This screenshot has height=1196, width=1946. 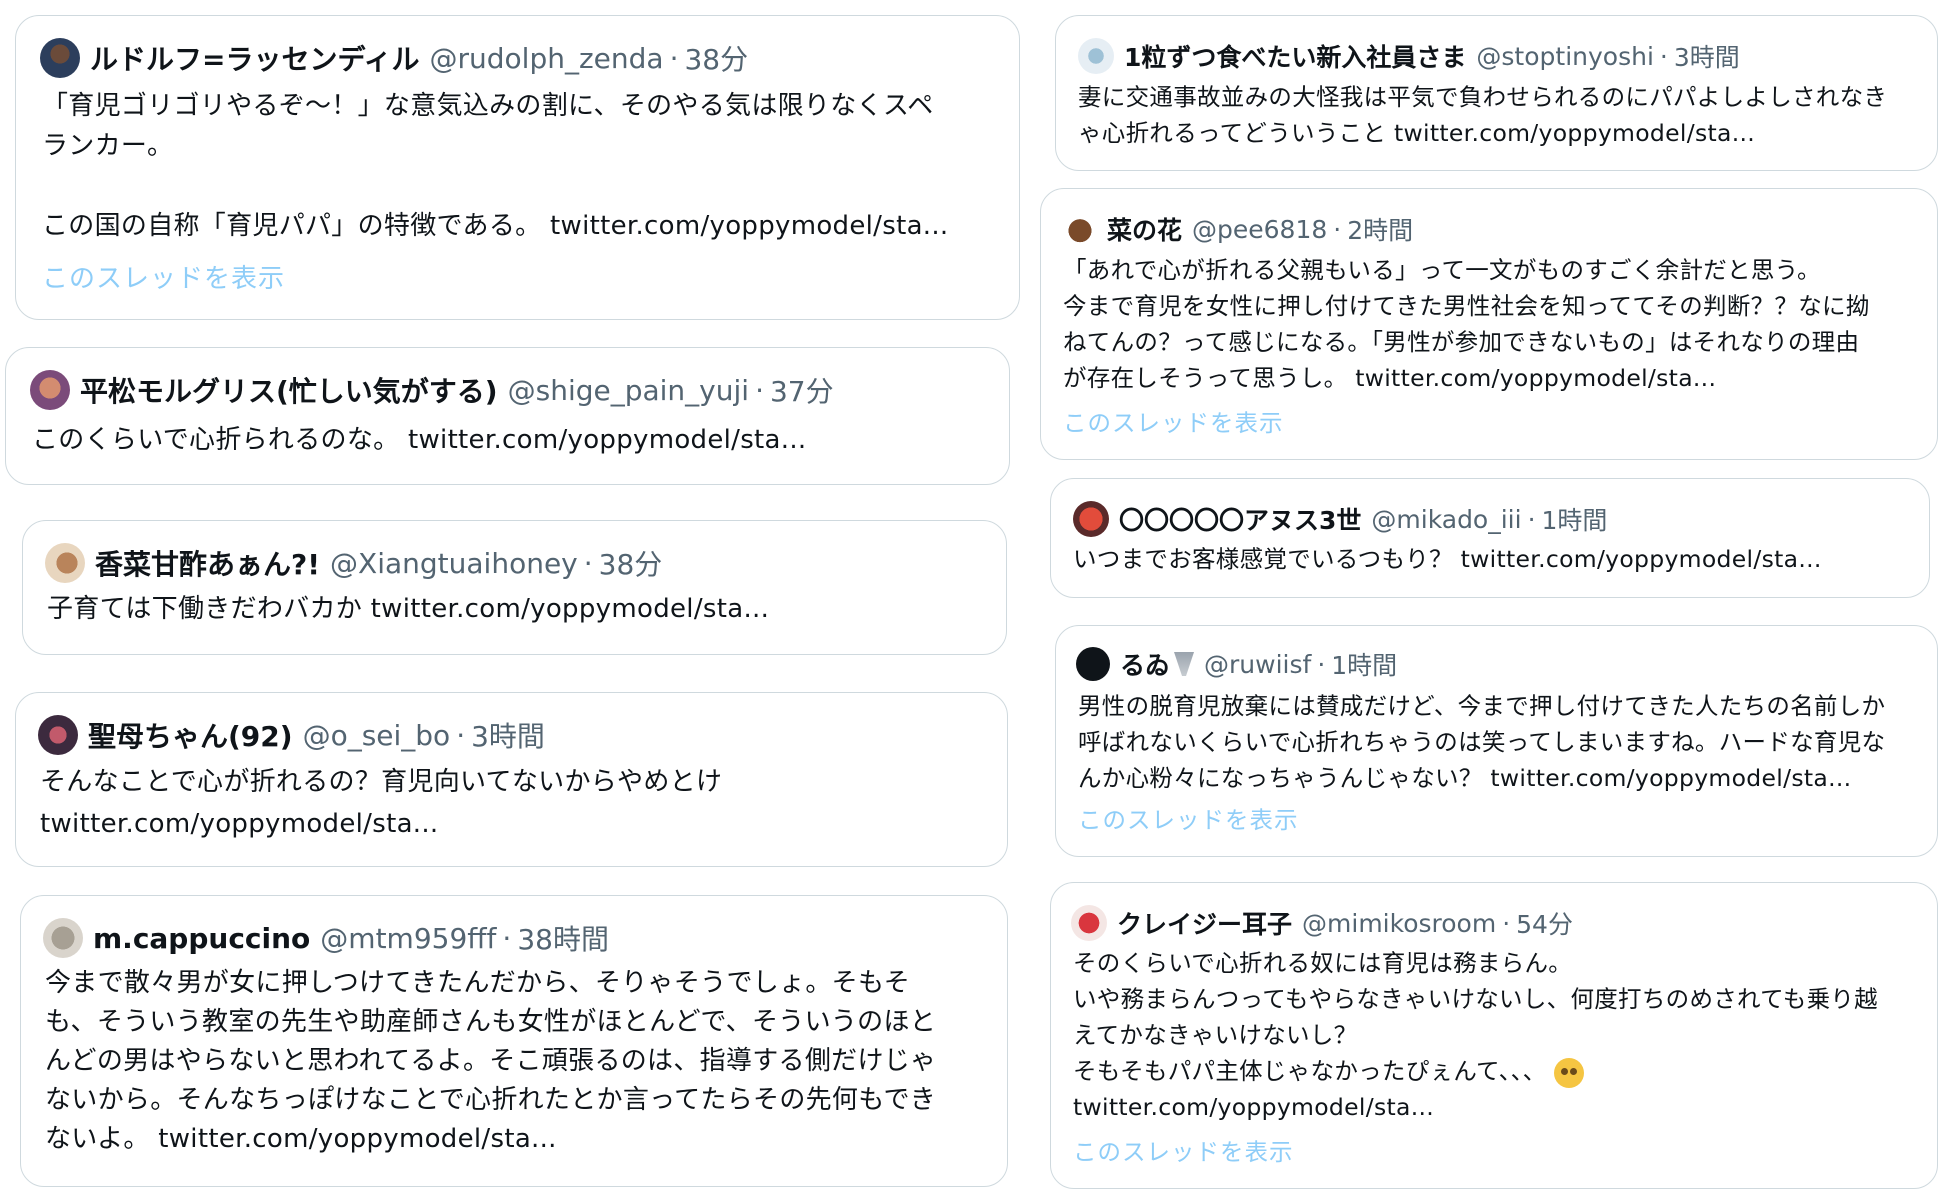 I want to click on tweet-line: そもそもパパ主体じゃなかったぴぇんて、、、, so click(x=1310, y=1071).